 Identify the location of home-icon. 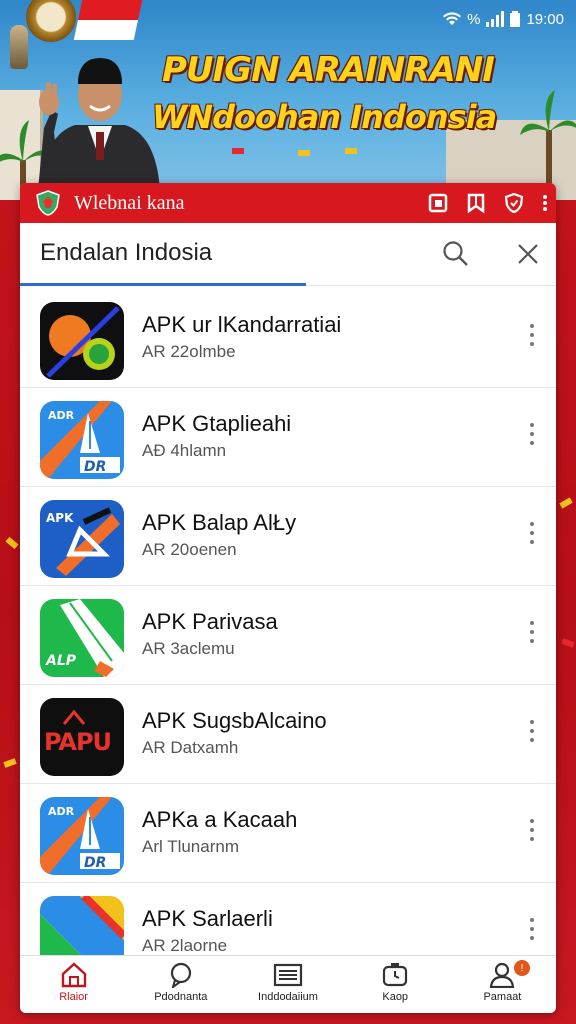
(73, 975).